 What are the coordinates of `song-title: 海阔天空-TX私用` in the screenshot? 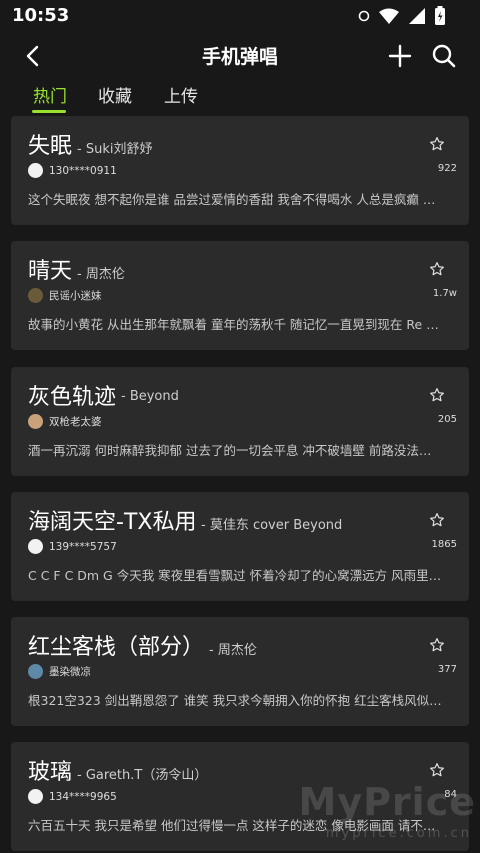 It's located at (112, 522).